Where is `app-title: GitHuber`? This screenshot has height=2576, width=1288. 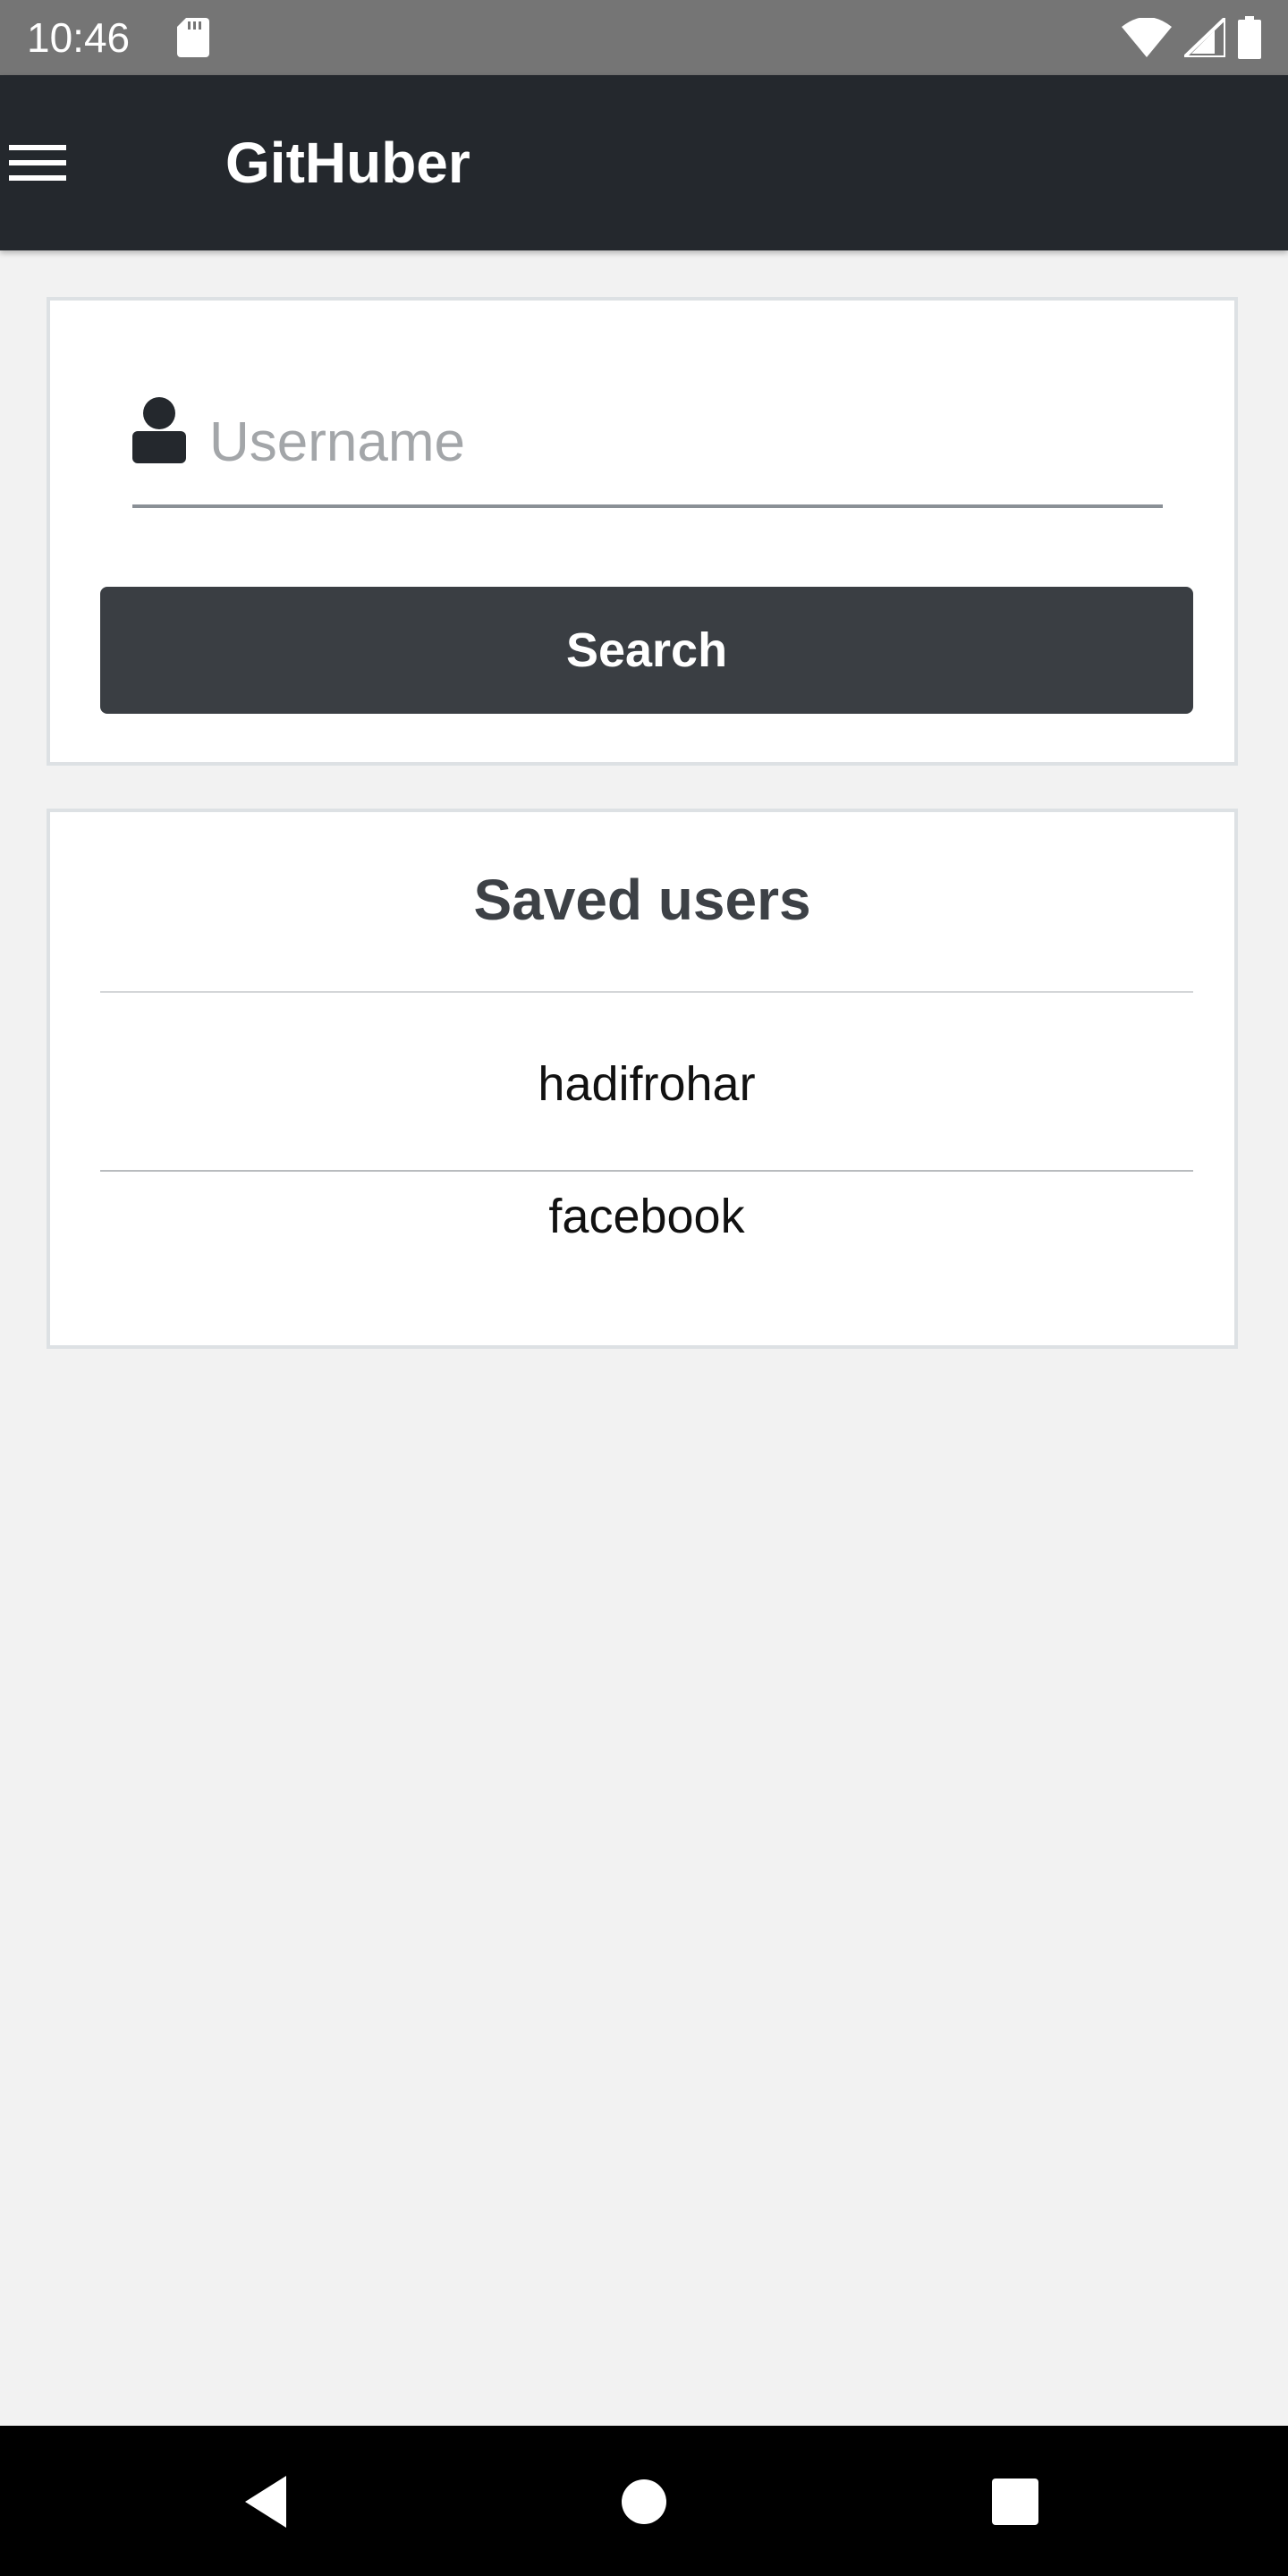
app-title: GitHuber is located at coordinates (347, 163).